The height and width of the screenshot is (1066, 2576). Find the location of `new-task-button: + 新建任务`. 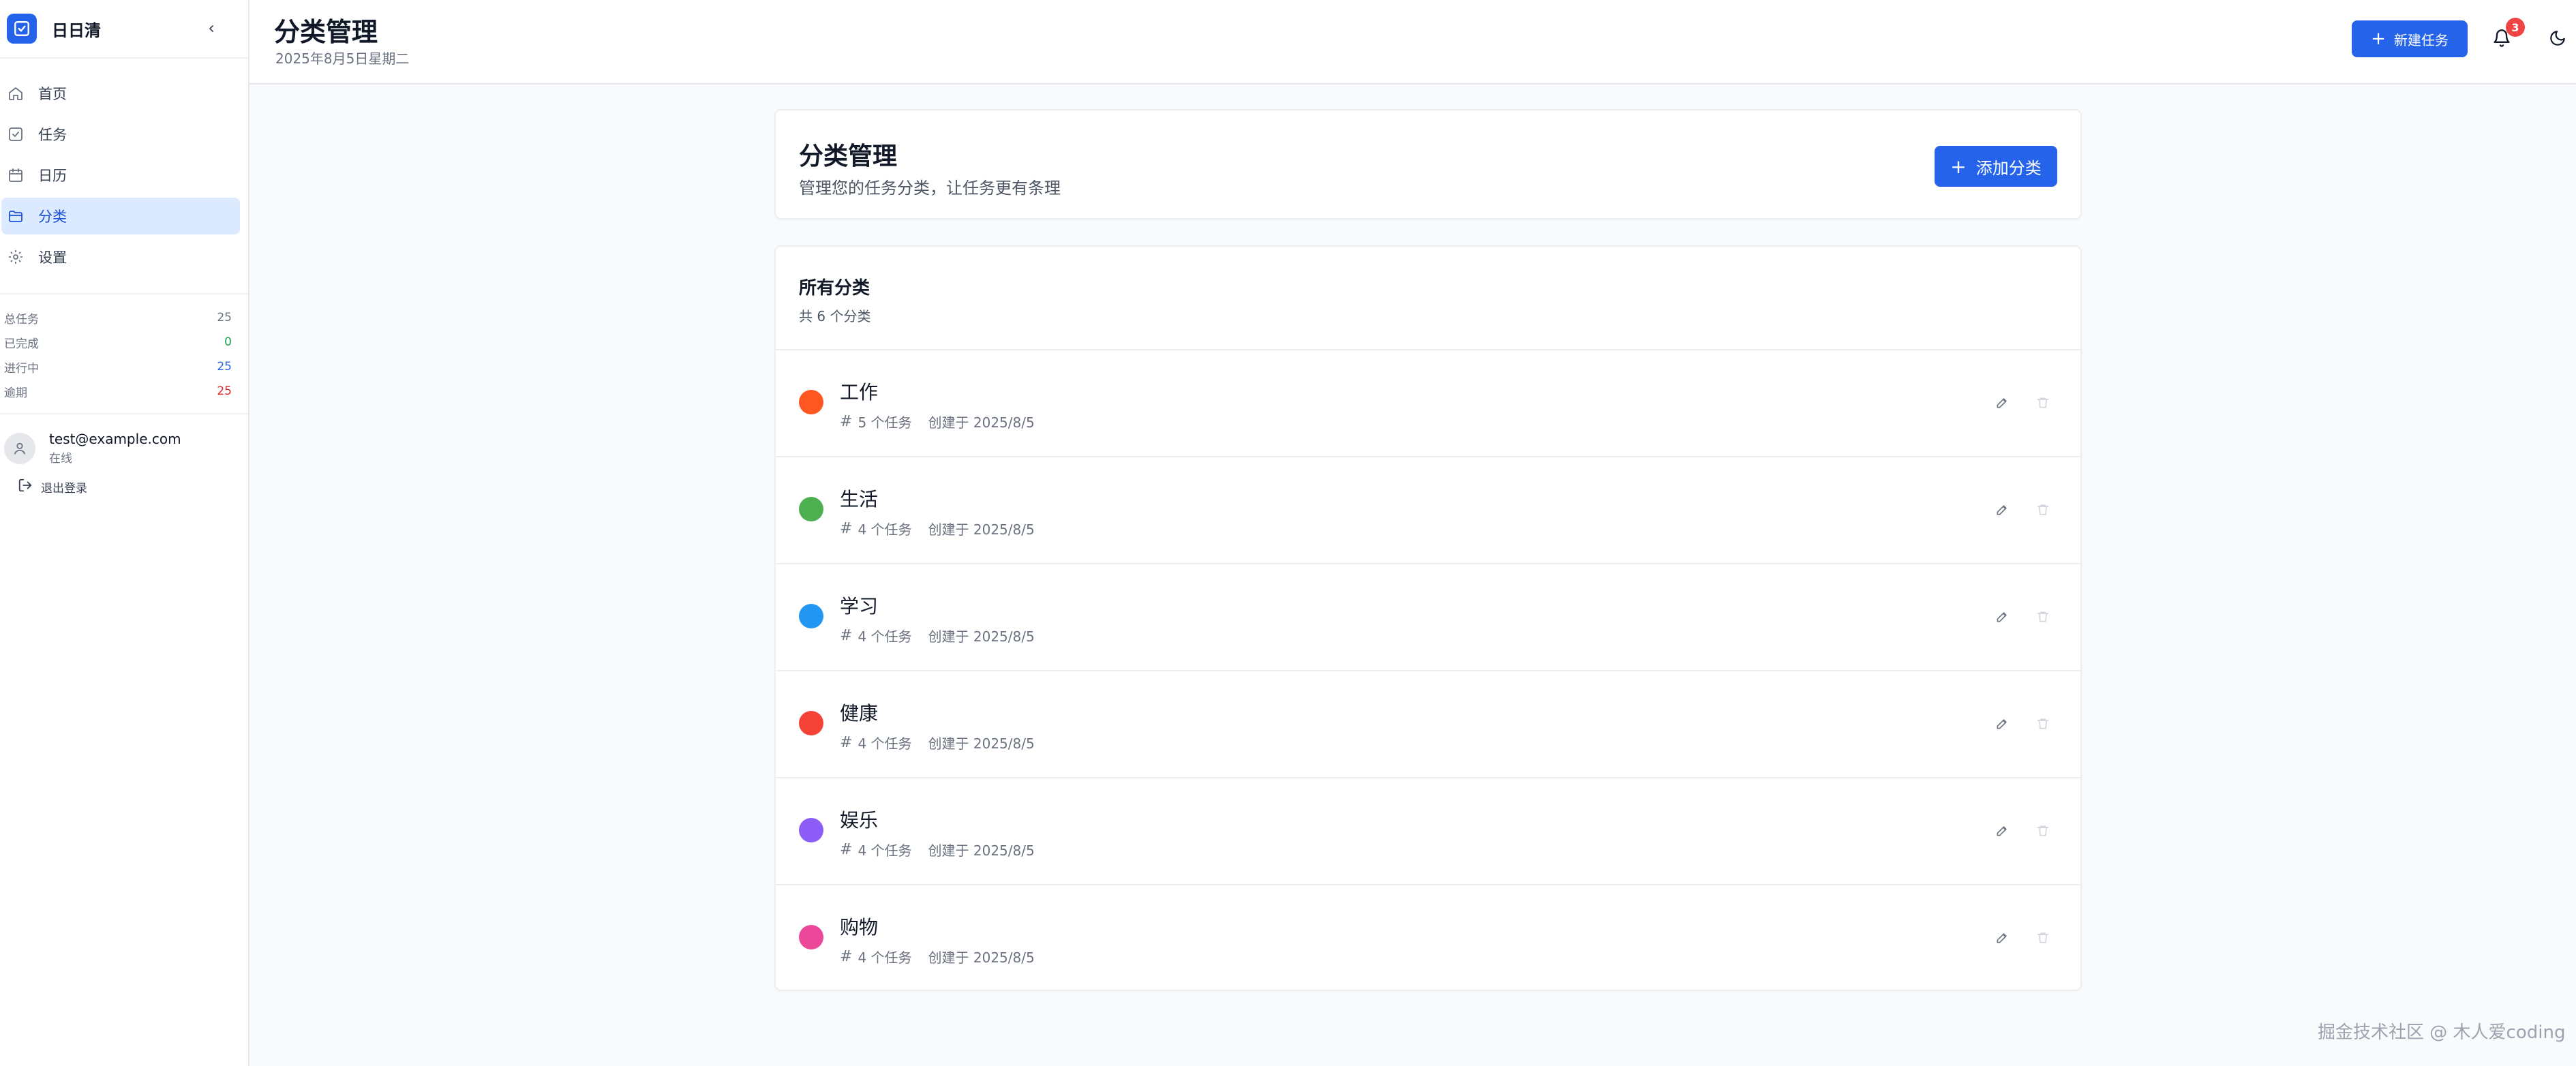

new-task-button: + 新建任务 is located at coordinates (2410, 39).